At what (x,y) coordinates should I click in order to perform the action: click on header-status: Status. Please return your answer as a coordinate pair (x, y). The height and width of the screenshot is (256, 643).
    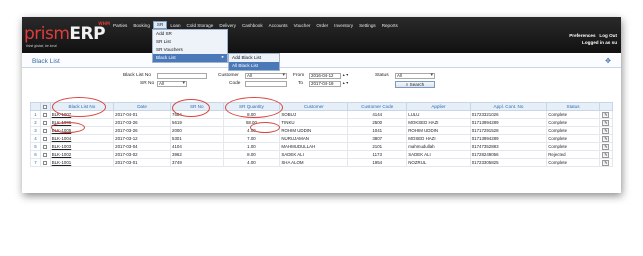
    Looking at the image, I should click on (573, 106).